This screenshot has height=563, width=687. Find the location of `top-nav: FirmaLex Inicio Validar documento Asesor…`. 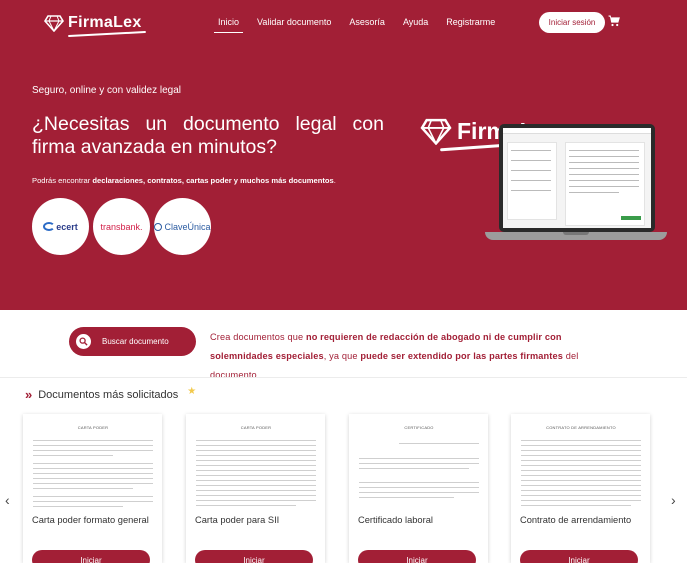

top-nav: FirmaLex Inicio Validar documento Asesor… is located at coordinates (343, 23).